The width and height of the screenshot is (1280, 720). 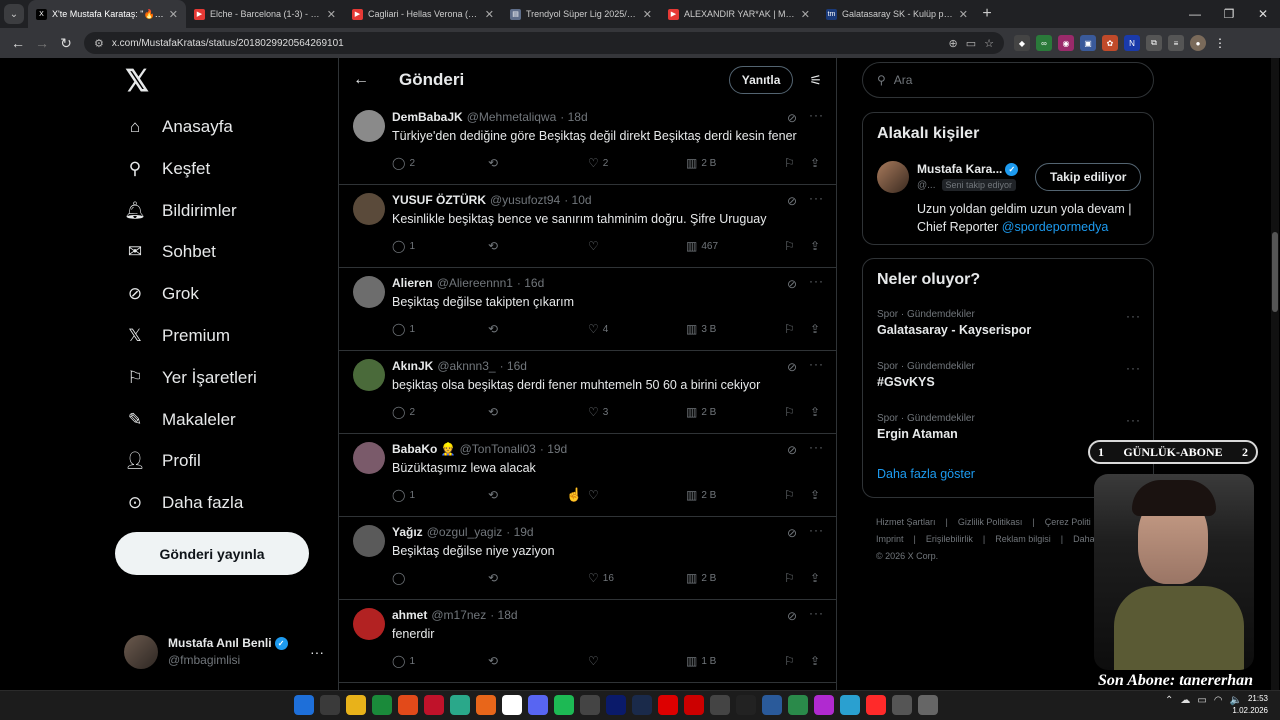 What do you see at coordinates (1009, 375) in the screenshot?
I see `trend-item: Spor · Gündemdekiler #GSvKYS ···` at bounding box center [1009, 375].